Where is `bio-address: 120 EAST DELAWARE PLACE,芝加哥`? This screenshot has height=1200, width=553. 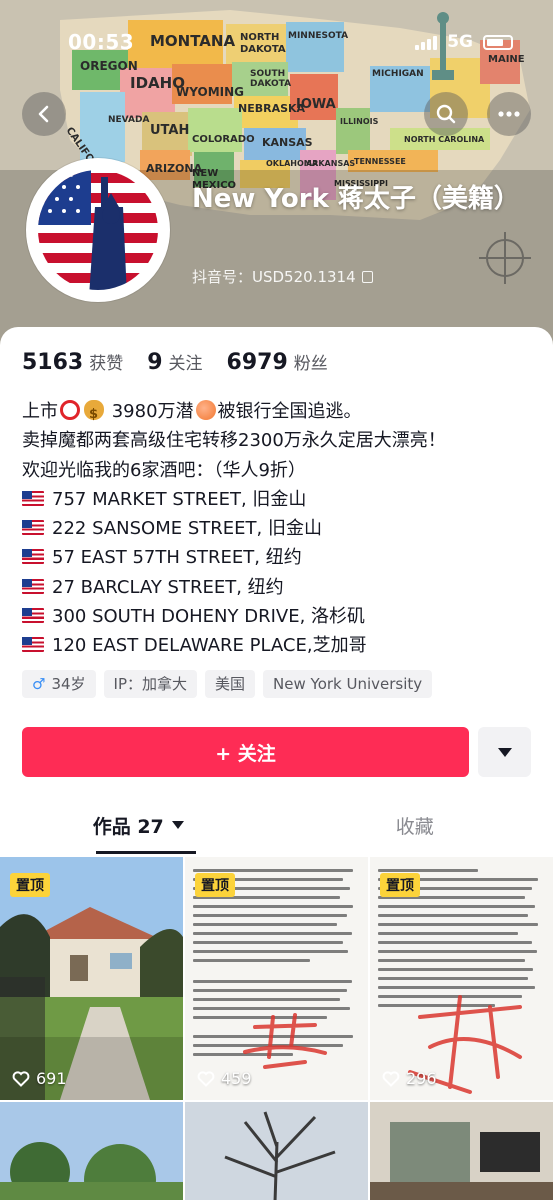 bio-address: 120 EAST DELAWARE PLACE,芝加哥 is located at coordinates (282, 645).